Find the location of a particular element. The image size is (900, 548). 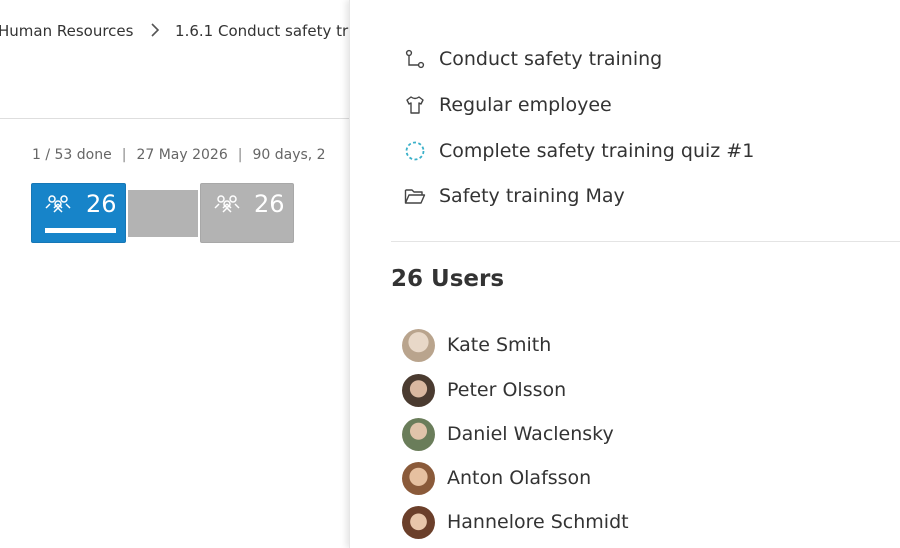

progress-ring-icon is located at coordinates (415, 151).